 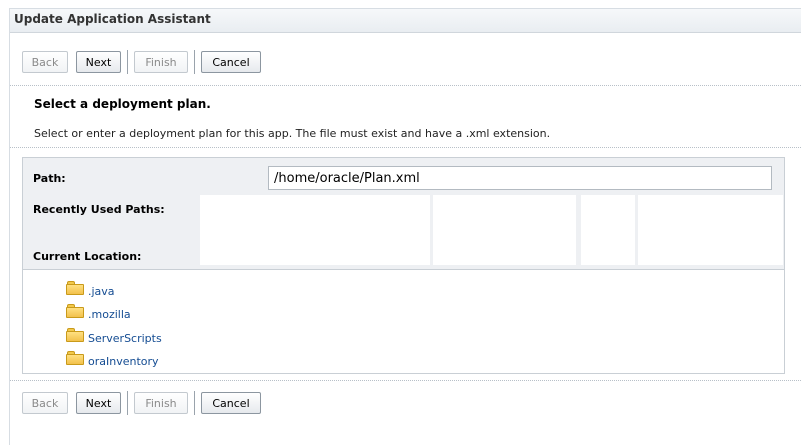 I want to click on folder-item: oraInventory, so click(x=112, y=359).